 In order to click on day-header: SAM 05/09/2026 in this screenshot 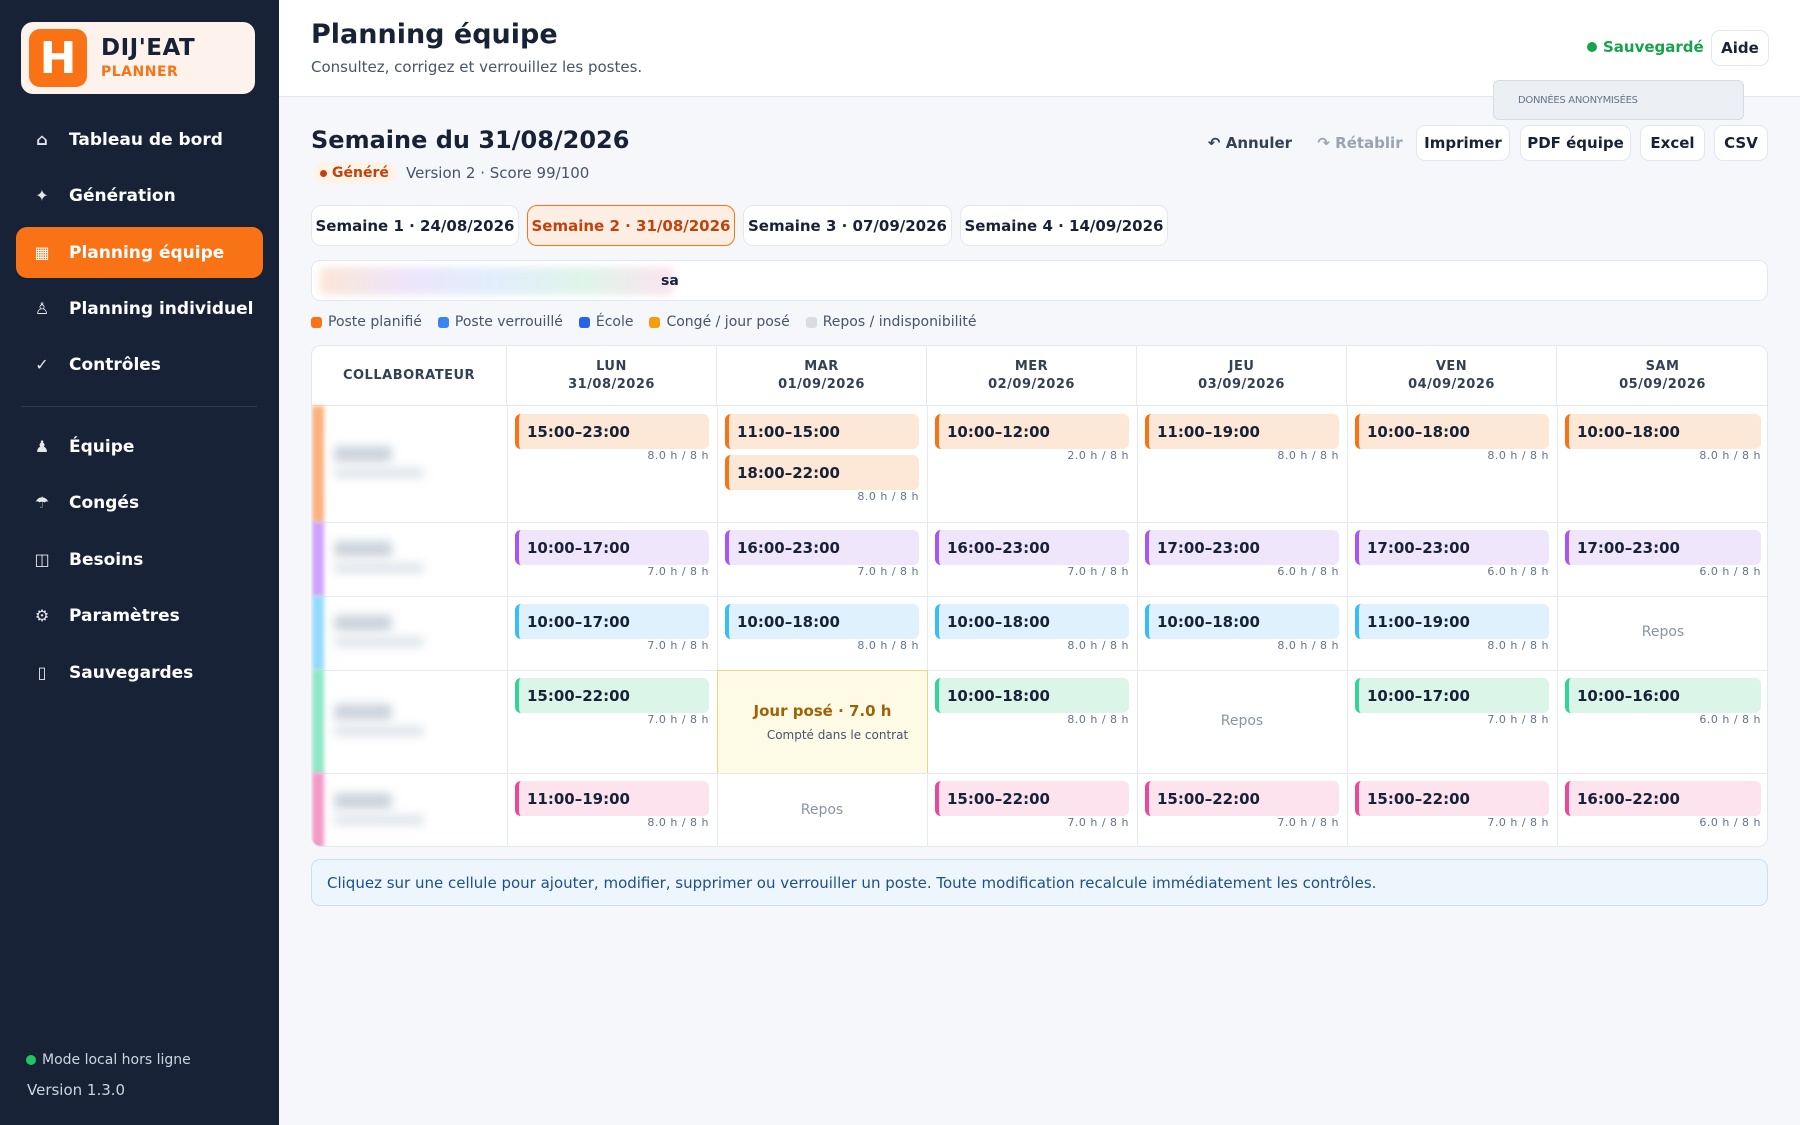, I will do `click(1662, 376)`.